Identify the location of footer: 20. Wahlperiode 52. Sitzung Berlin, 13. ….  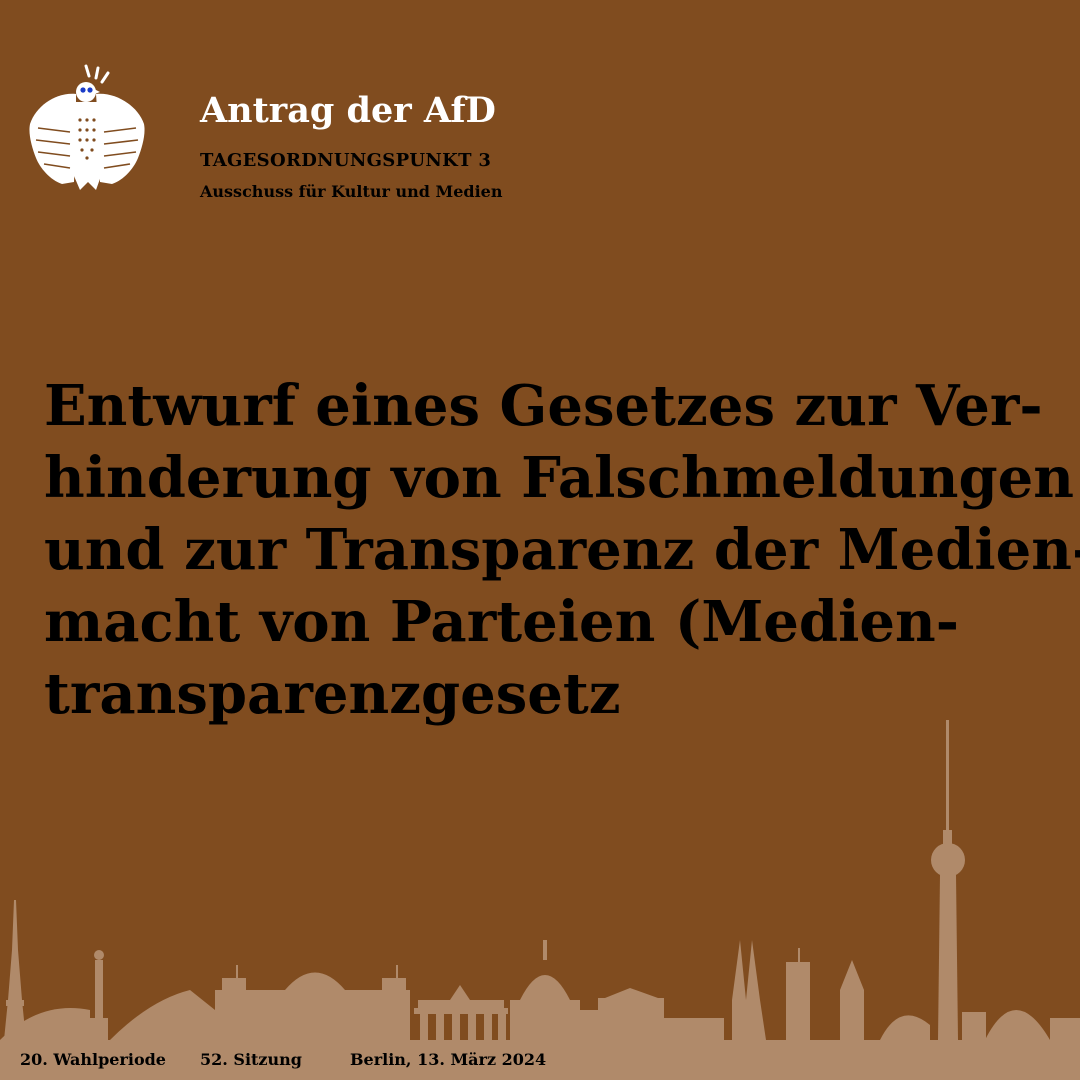
(540, 1065).